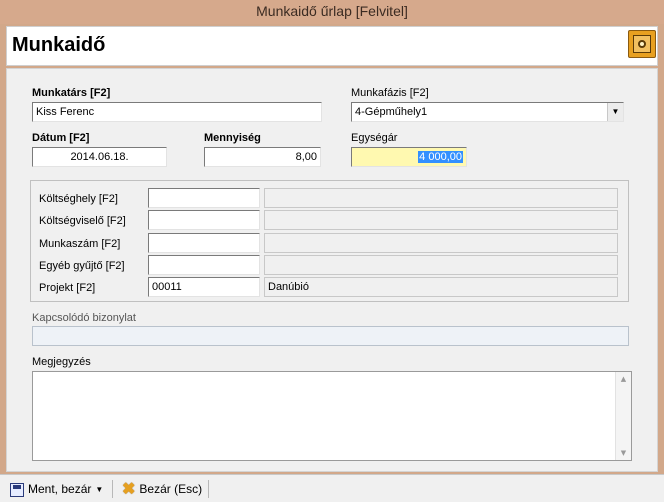 The width and height of the screenshot is (664, 502). I want to click on cost-center-label: Költséghely [F2], so click(78, 199).